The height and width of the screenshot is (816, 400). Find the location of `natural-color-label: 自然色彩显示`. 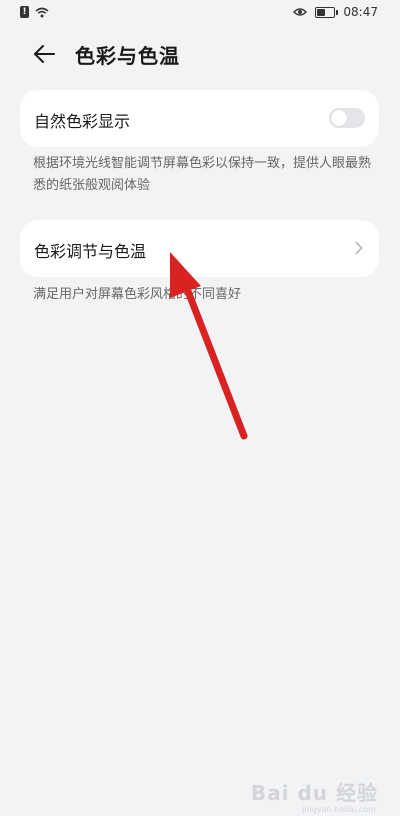

natural-color-label: 自然色彩显示 is located at coordinates (82, 121).